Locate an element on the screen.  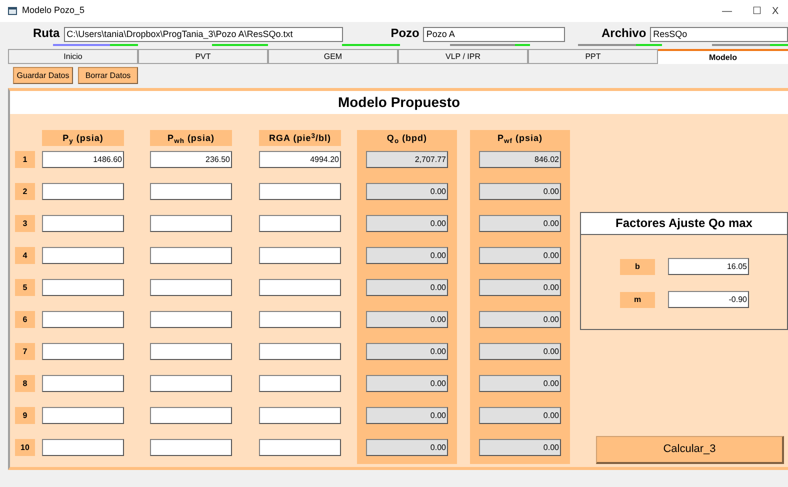
row-number: 7 is located at coordinates (25, 351).